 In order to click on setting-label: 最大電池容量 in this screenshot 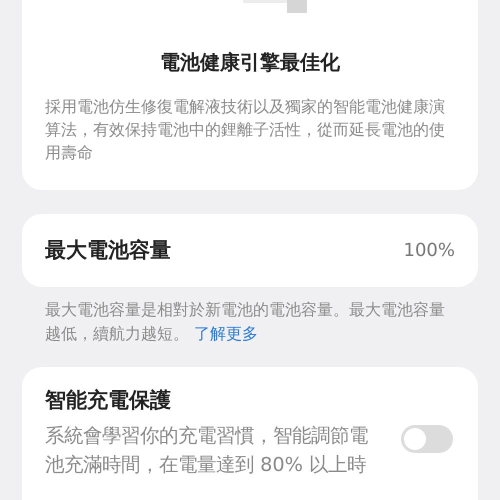, I will do `click(108, 250)`.